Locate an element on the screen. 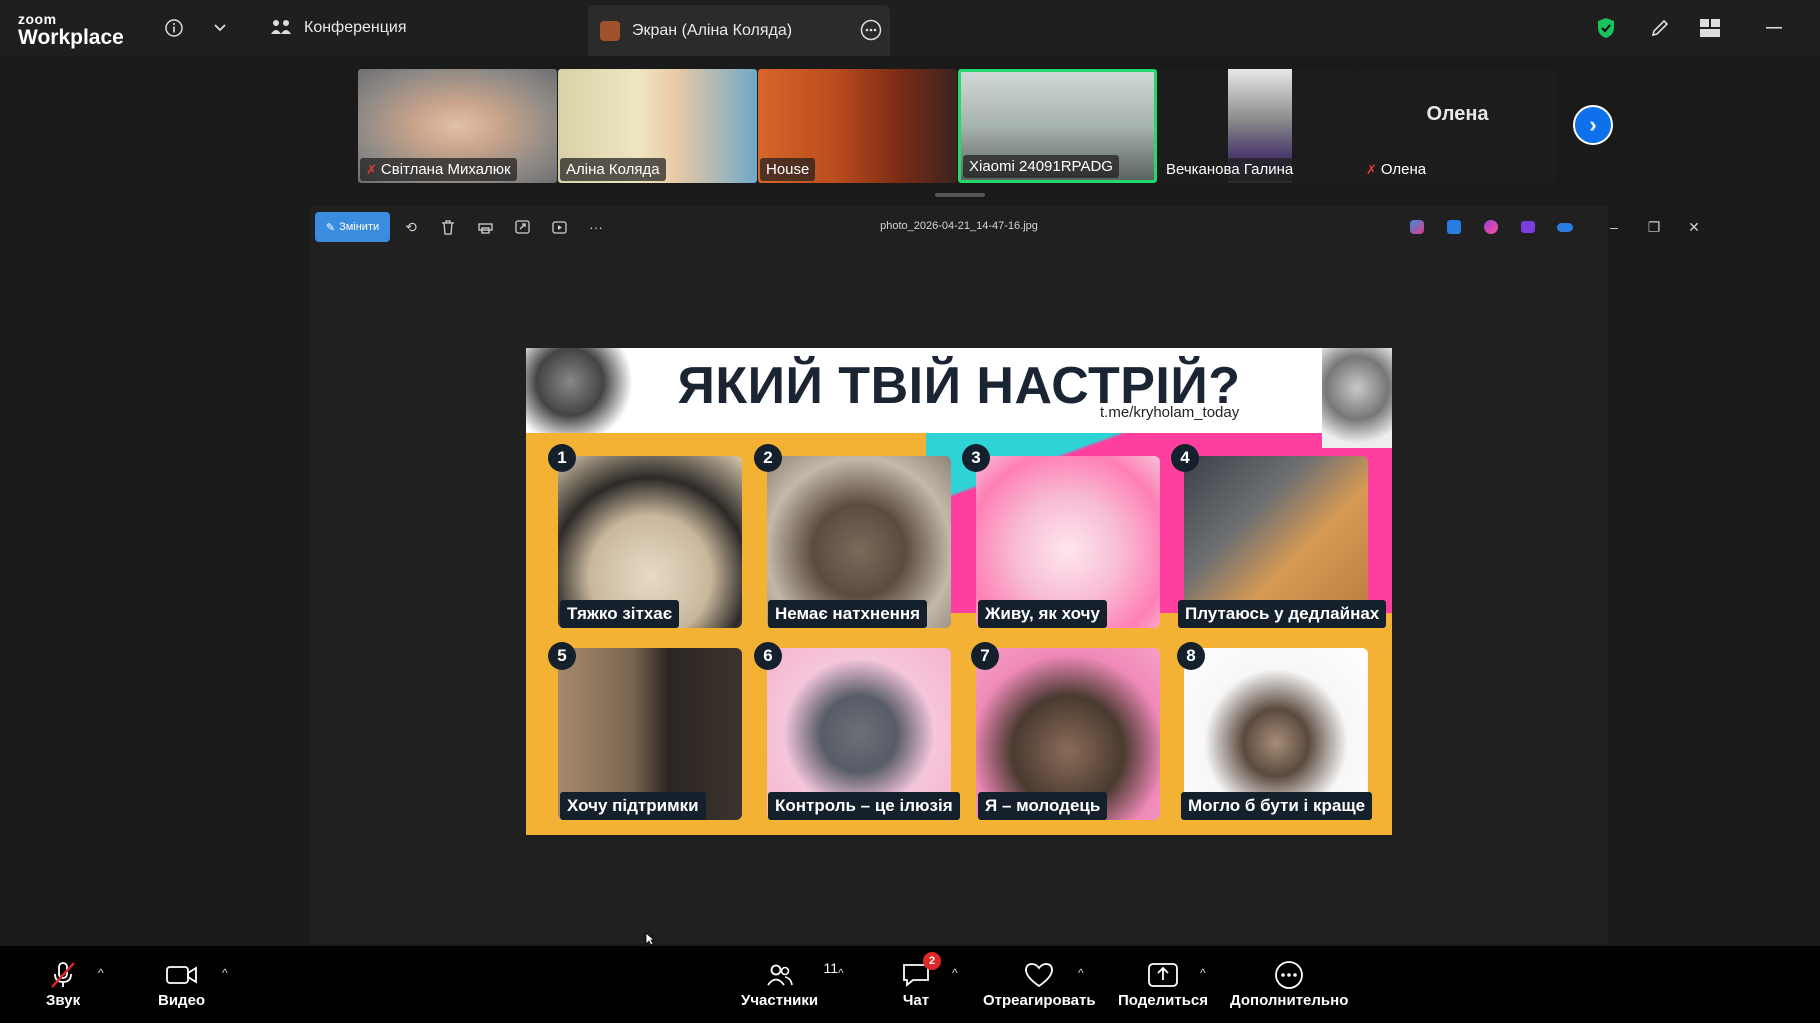 This screenshot has width=1820, height=1023. more-options-icon is located at coordinates (871, 32).